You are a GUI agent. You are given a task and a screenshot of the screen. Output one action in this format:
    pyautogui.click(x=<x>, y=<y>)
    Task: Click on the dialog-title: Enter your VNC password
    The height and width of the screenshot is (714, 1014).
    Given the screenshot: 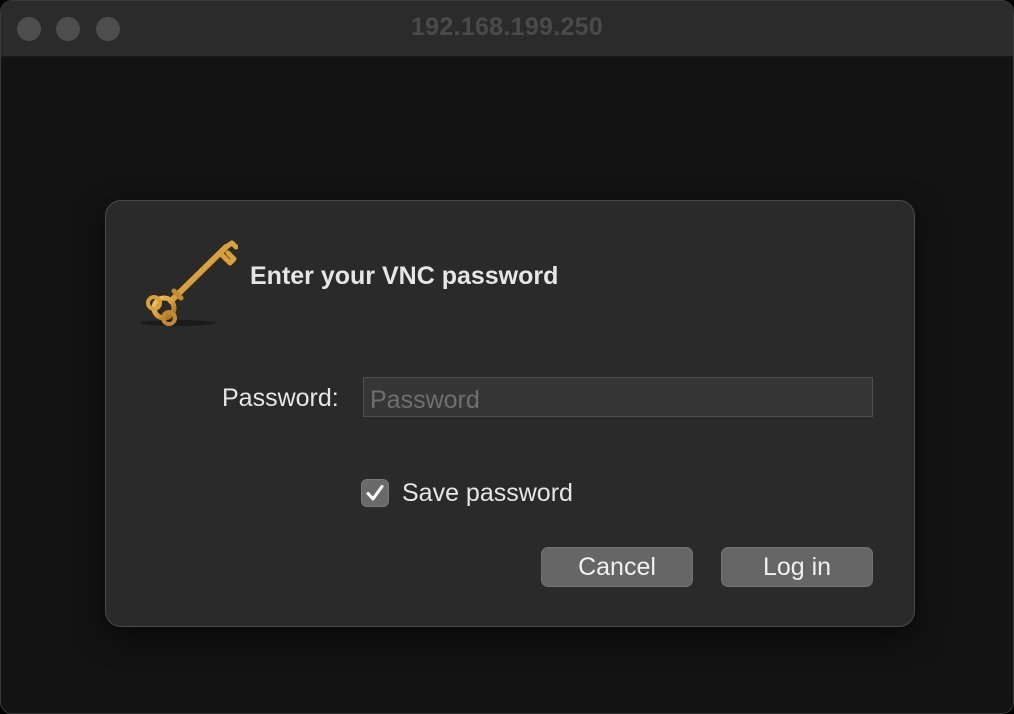 What is the action you would take?
    pyautogui.click(x=404, y=276)
    